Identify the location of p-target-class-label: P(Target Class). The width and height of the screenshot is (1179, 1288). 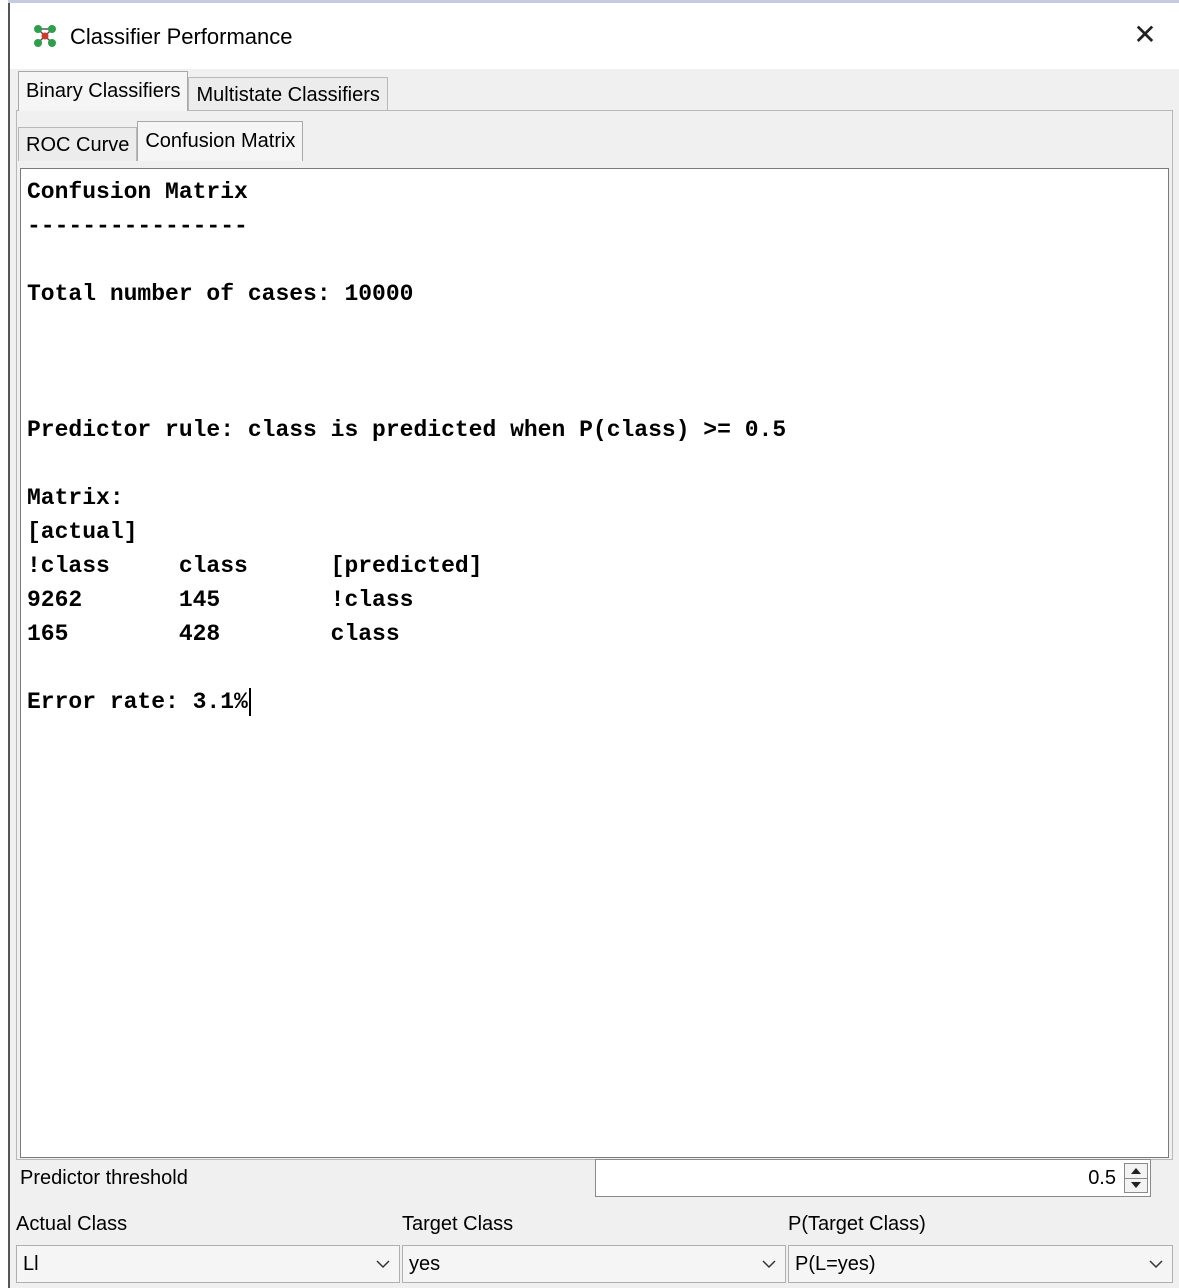
(857, 1224).